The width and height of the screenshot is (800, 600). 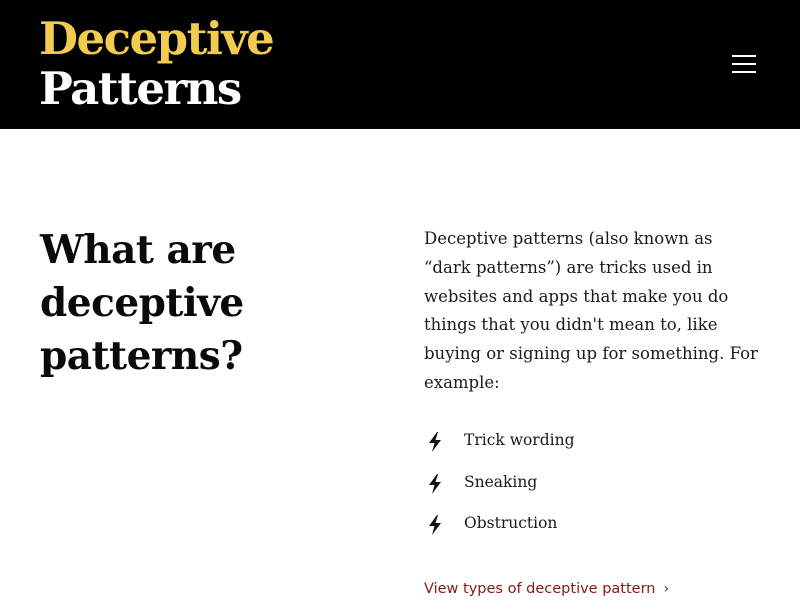 I want to click on menu-button, so click(x=744, y=64).